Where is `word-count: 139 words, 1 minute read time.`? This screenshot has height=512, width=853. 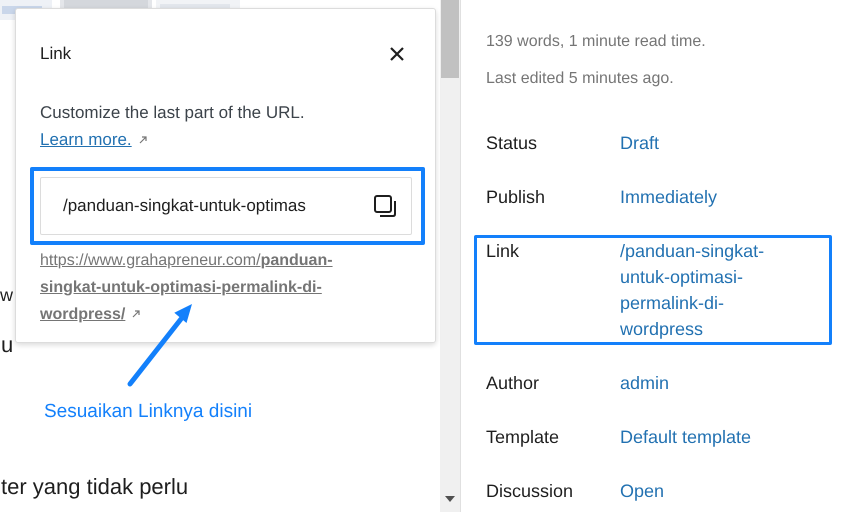
word-count: 139 words, 1 minute read time. is located at coordinates (596, 42).